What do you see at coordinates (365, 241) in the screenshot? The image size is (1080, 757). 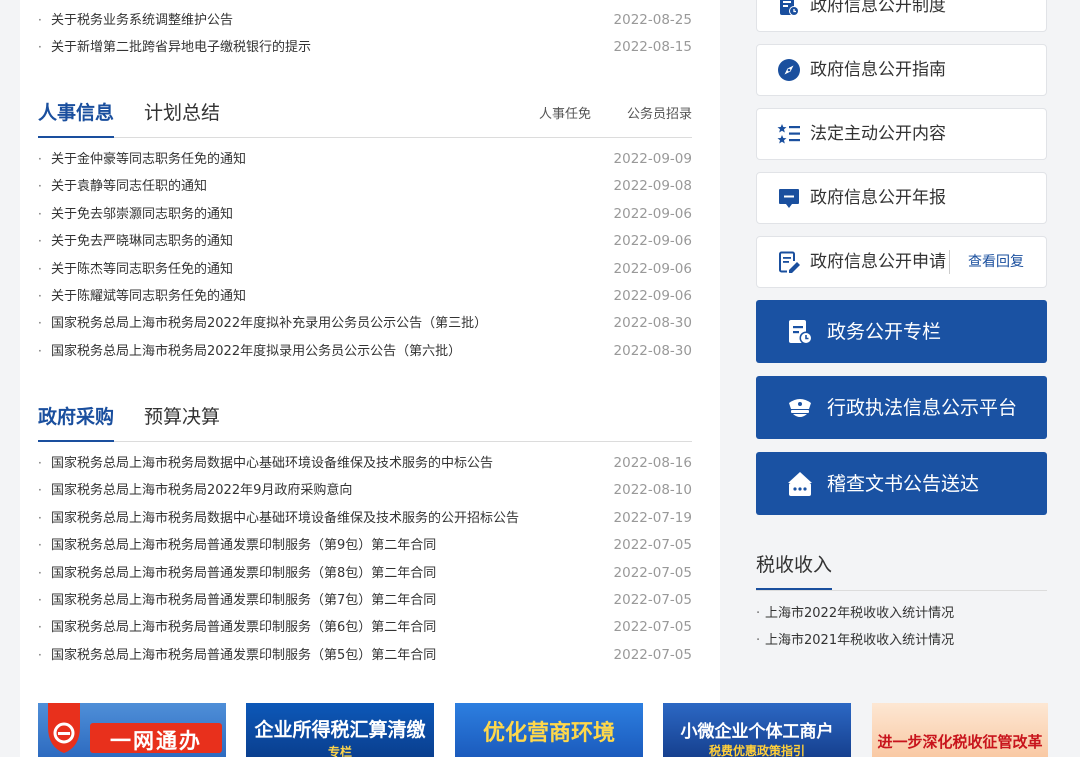 I see `list-item: · 关于免去严晓琳同志职务的通知 2022-09-06` at bounding box center [365, 241].